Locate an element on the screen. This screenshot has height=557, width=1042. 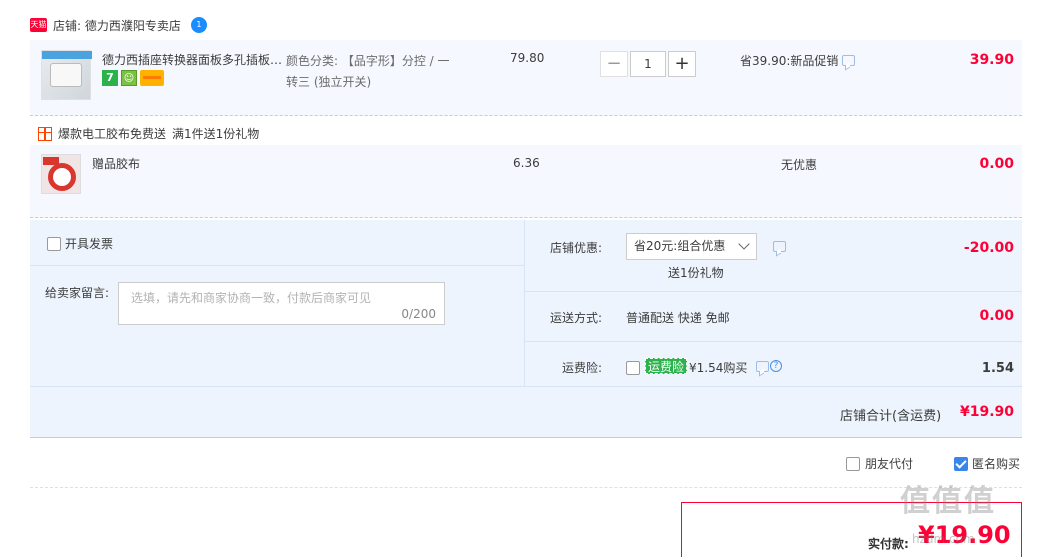
thumbnail-strip is located at coordinates (67, 55).